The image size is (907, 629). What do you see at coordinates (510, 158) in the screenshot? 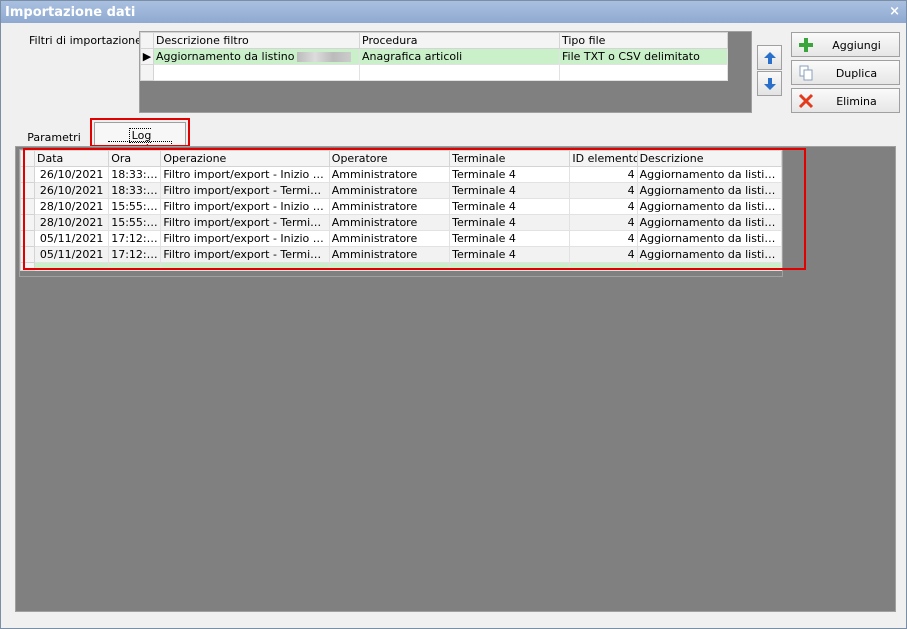
I see `col-terminale: Terminale` at bounding box center [510, 158].